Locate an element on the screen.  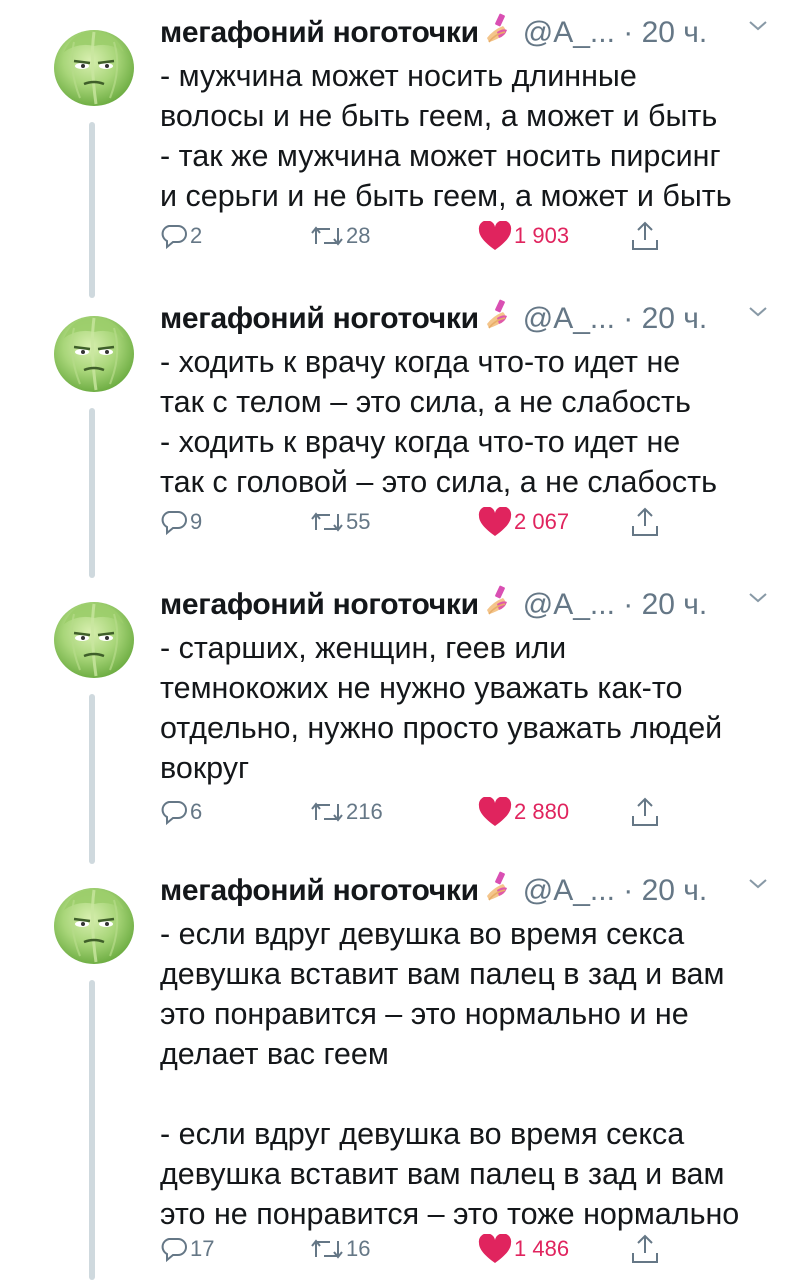
retweet-button: 216 is located at coordinates (346, 812).